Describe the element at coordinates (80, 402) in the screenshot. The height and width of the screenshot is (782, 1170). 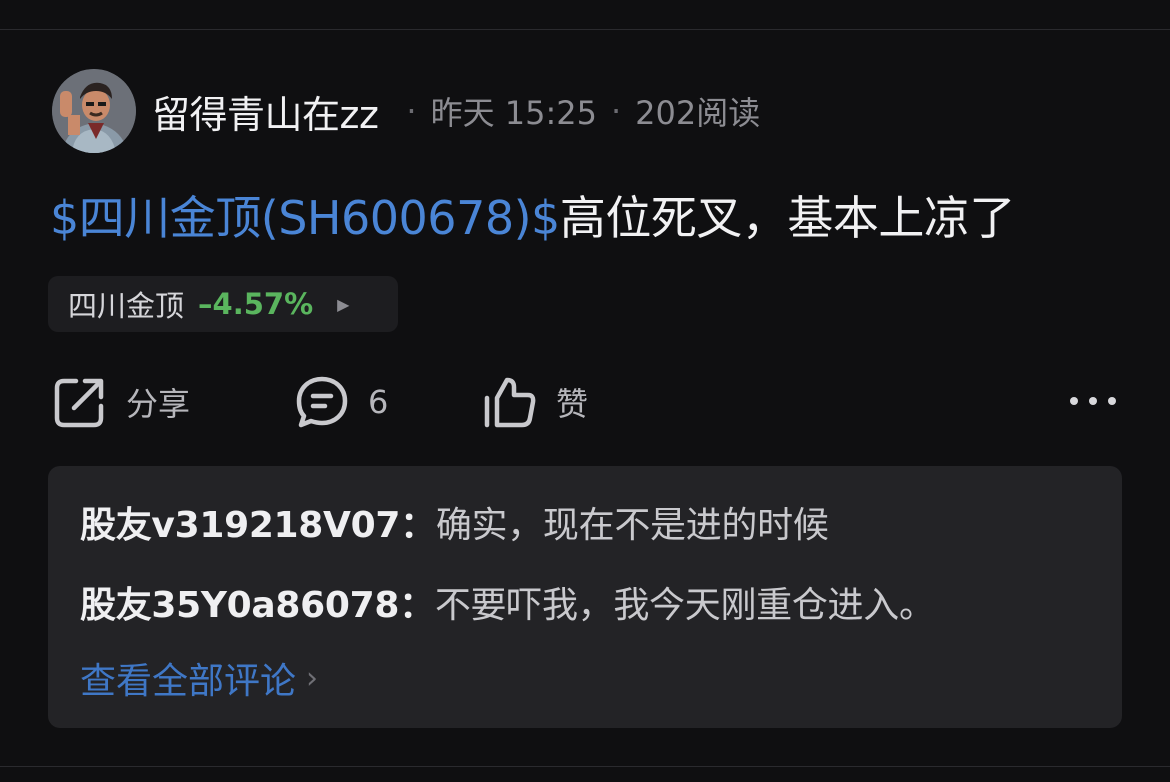
I see `share-icon` at that location.